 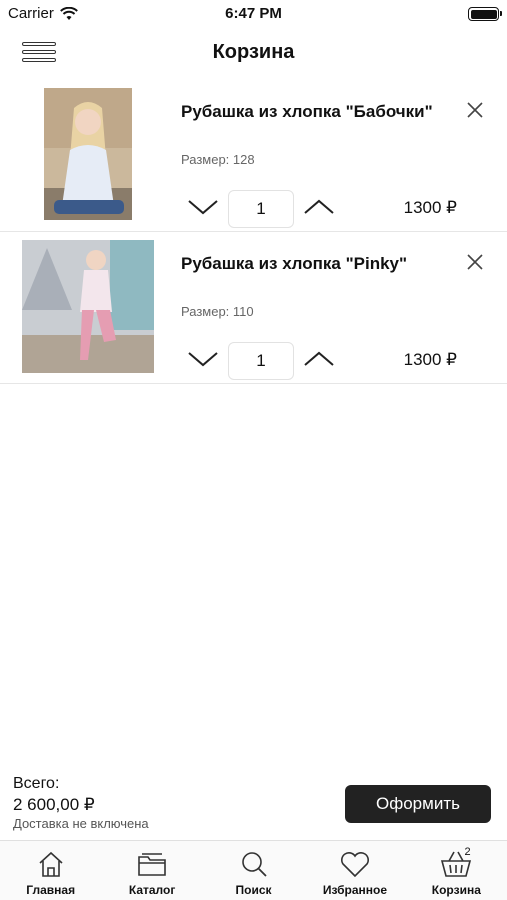 I want to click on tab-favorites: Избранное, so click(x=354, y=870).